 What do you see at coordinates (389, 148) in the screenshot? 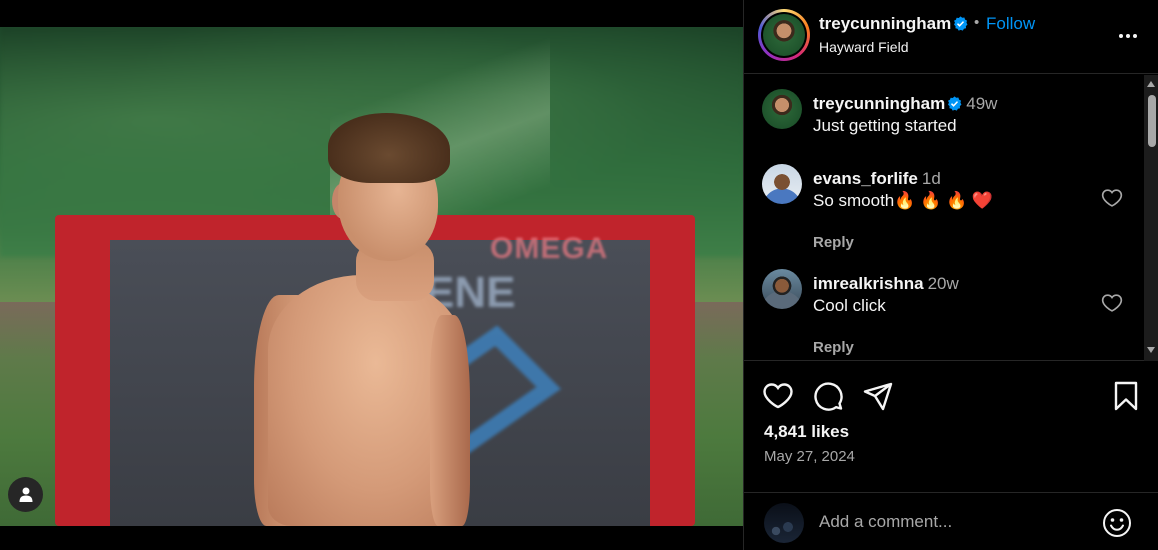
I see `athlete-hair` at bounding box center [389, 148].